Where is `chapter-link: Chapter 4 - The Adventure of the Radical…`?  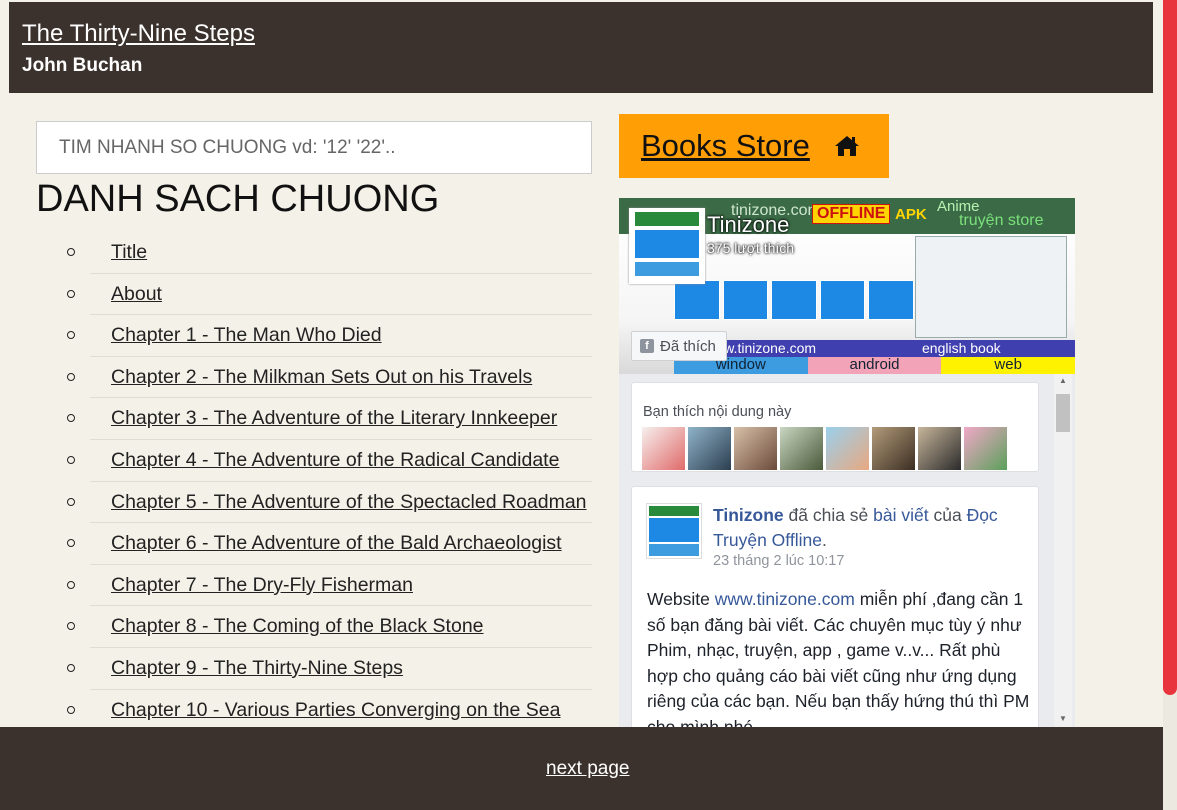
chapter-link: Chapter 4 - The Adventure of the Radical… is located at coordinates (335, 460).